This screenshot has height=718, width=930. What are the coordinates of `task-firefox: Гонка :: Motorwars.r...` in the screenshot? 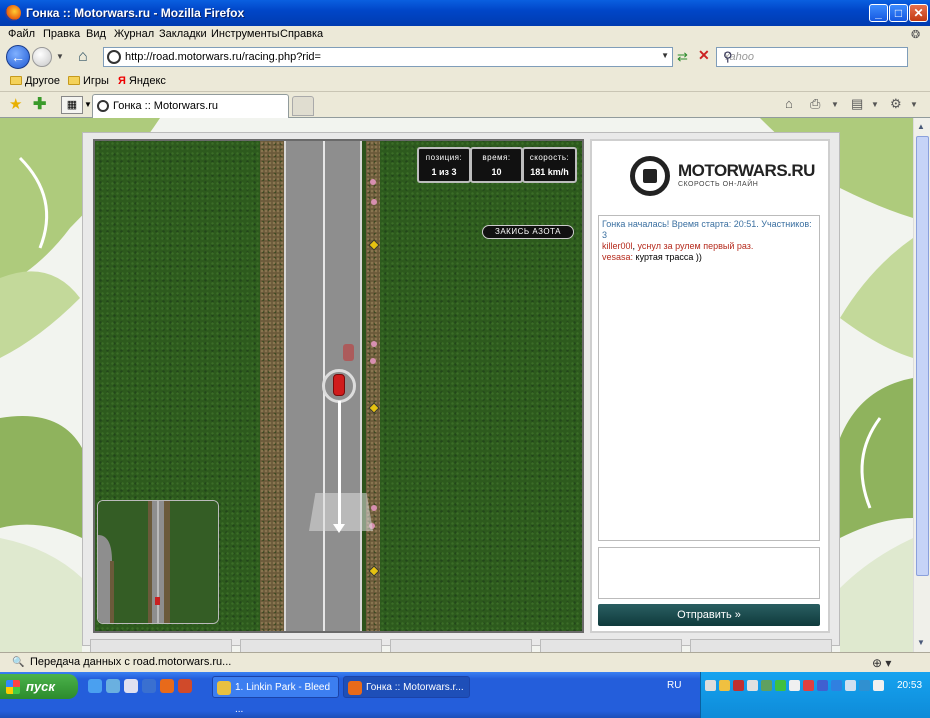 It's located at (406, 687).